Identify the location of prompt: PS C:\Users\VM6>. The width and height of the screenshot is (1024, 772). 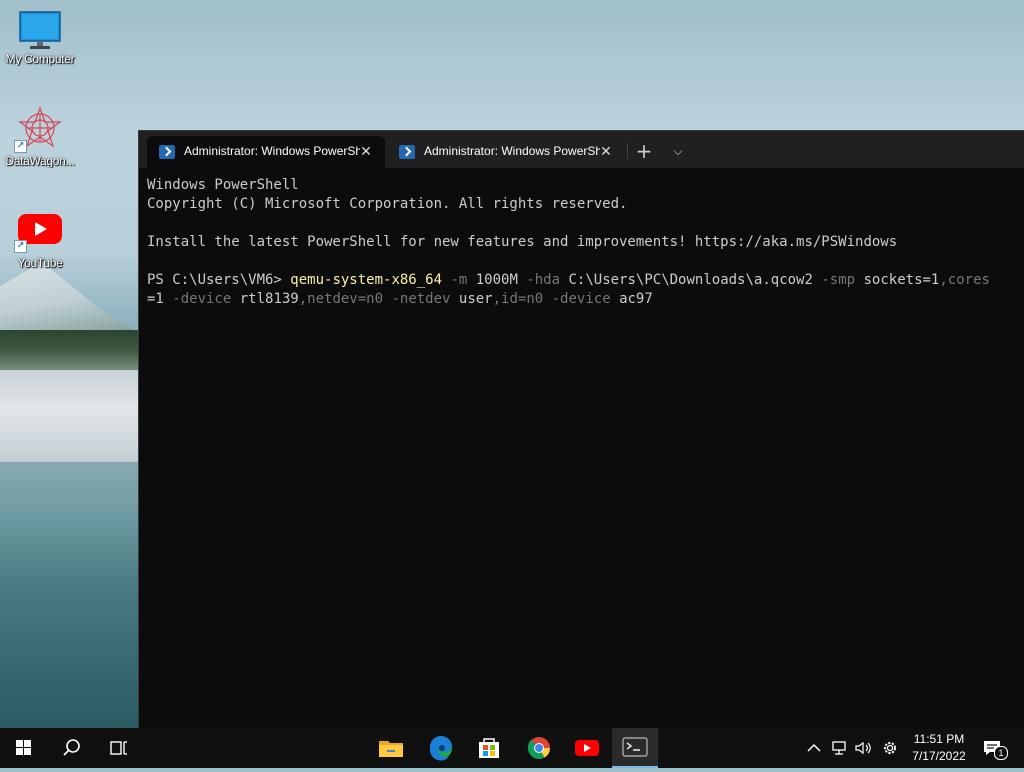
(219, 280).